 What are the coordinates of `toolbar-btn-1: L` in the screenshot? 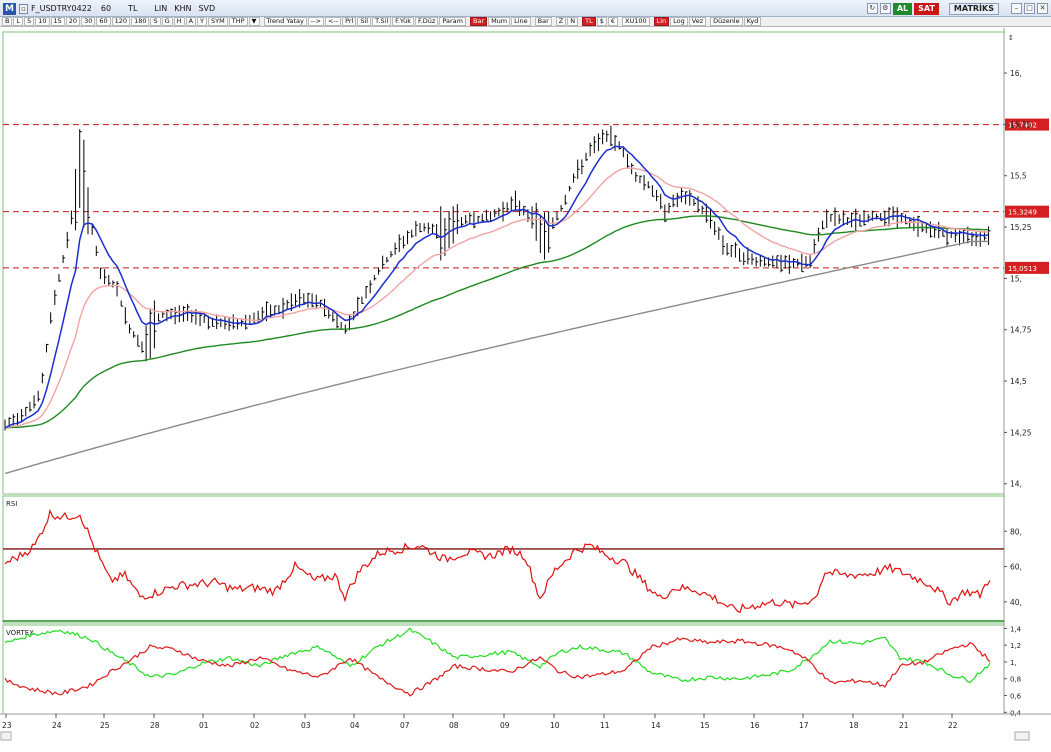 It's located at (18, 21).